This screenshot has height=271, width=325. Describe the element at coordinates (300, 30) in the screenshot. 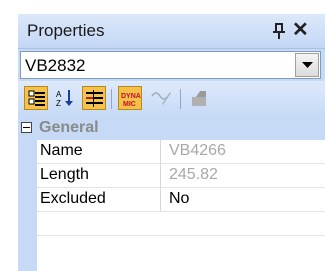

I see `close-icon: ✕` at that location.